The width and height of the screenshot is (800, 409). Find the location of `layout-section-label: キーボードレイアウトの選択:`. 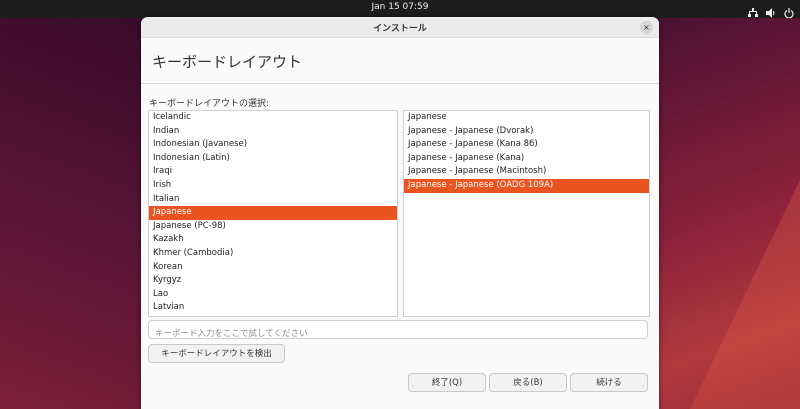

layout-section-label: キーボードレイアウトの選択: is located at coordinates (209, 104).